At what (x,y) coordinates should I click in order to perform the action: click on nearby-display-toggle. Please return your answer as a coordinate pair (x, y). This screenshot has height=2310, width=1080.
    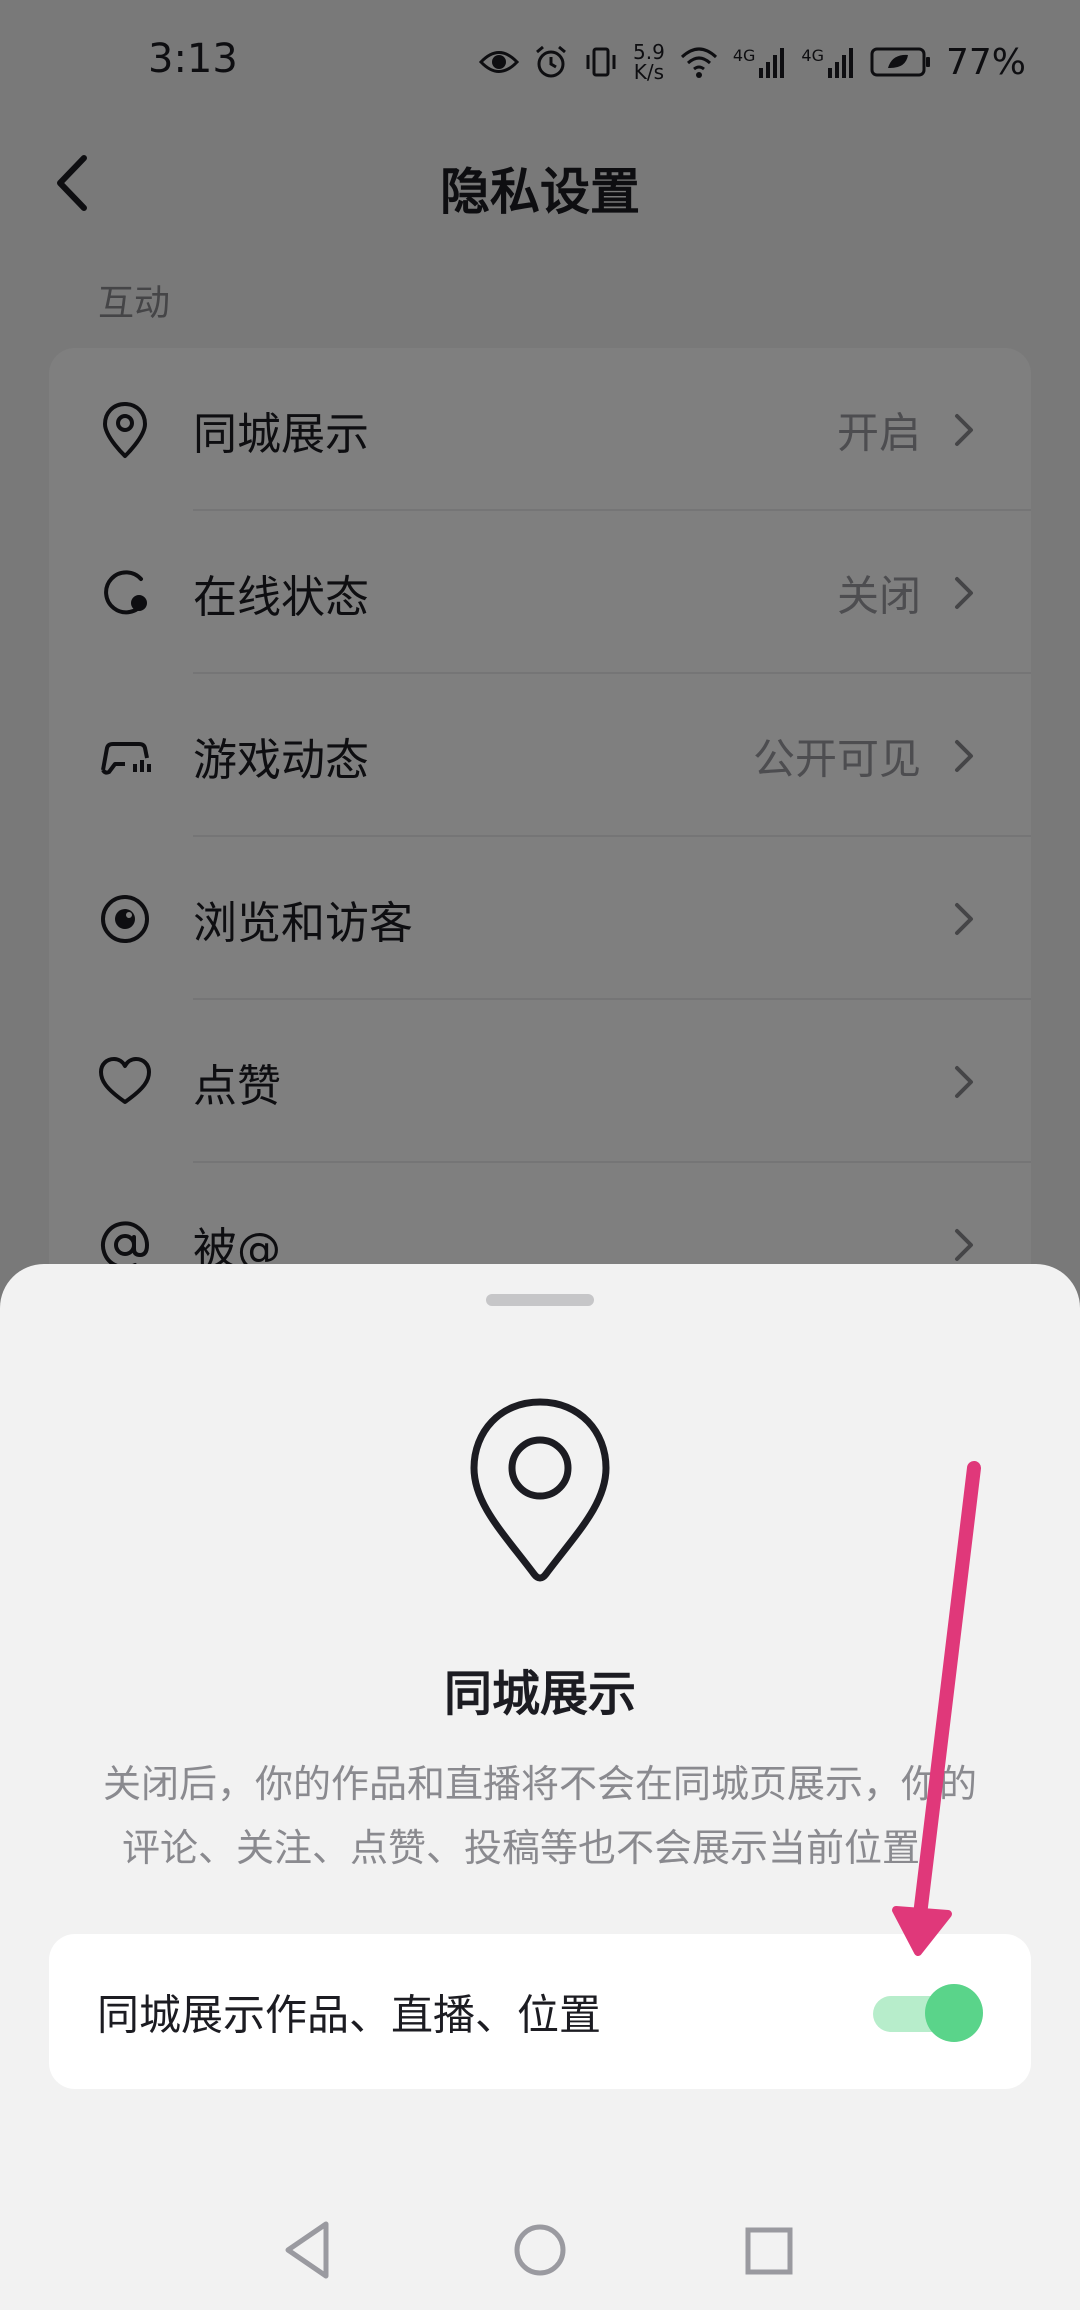
    Looking at the image, I should click on (928, 2012).